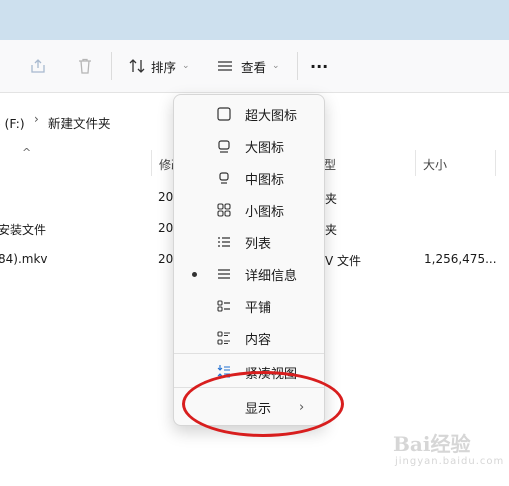 The height and width of the screenshot is (486, 509). Describe the element at coordinates (224, 210) in the screenshot. I see `small-icons-icon` at that location.